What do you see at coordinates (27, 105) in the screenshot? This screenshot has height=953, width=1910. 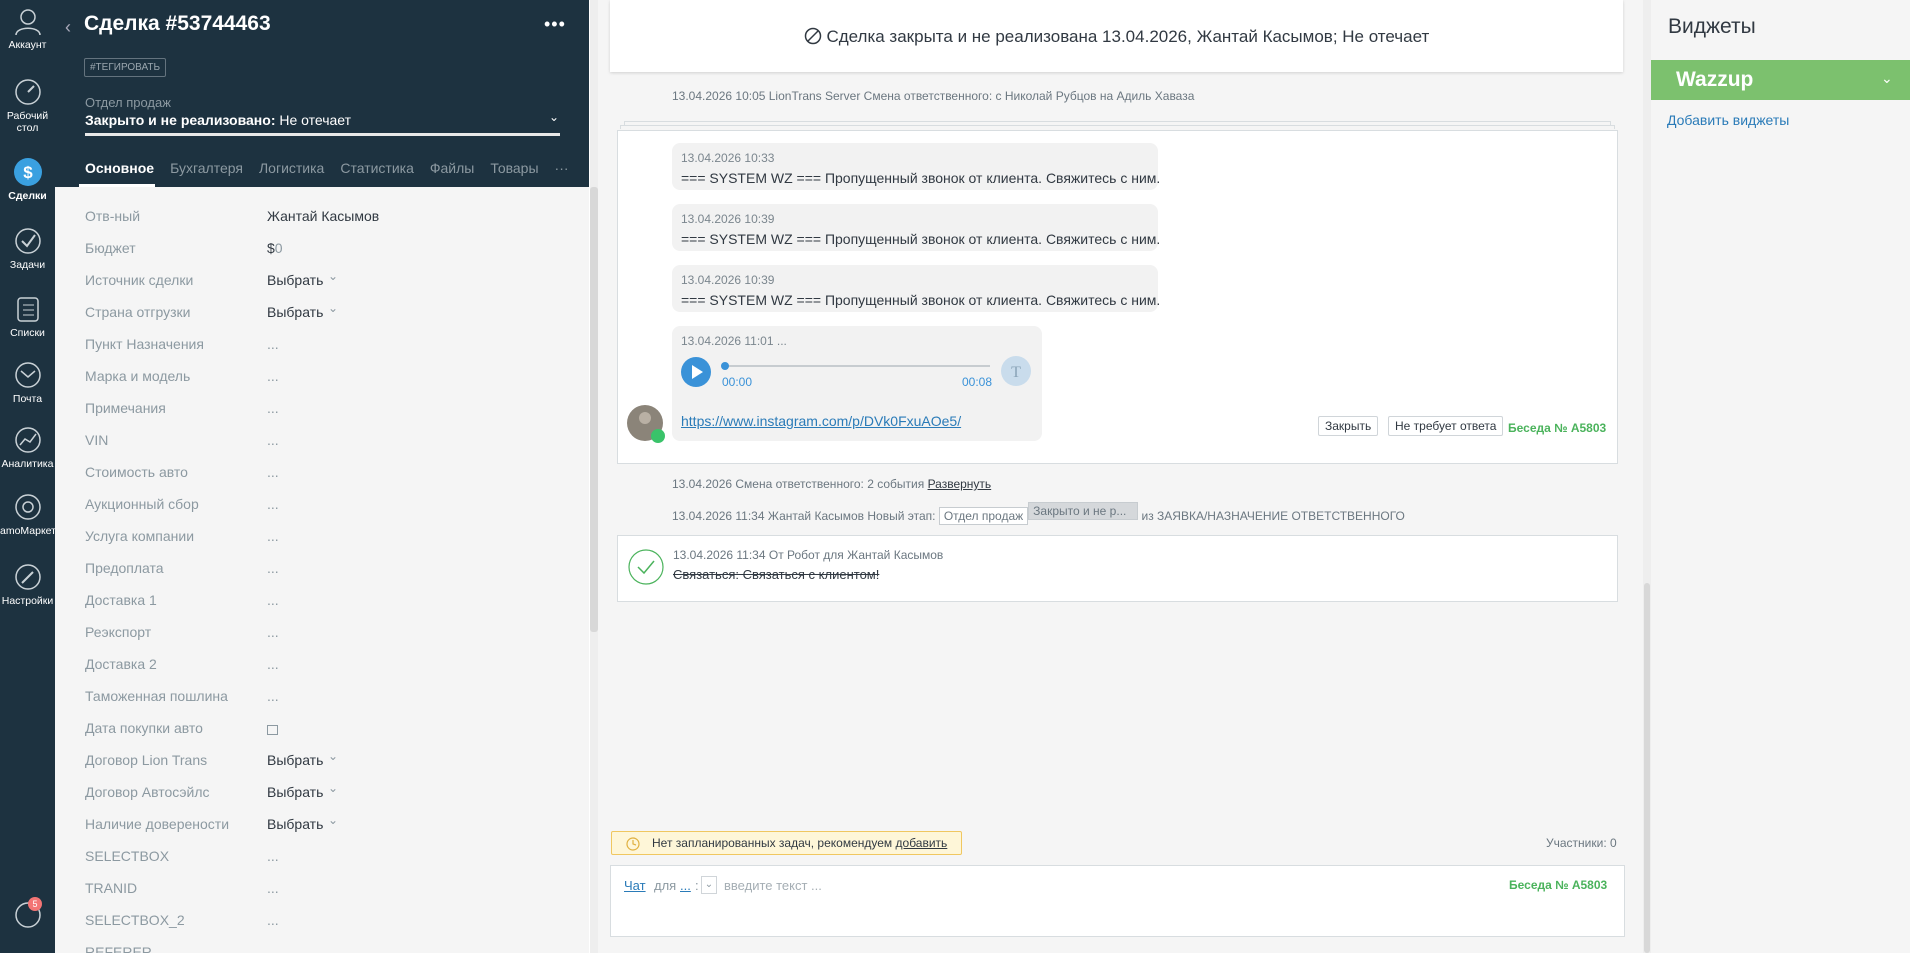 I see `nav-dashboard: Рабочий стол` at bounding box center [27, 105].